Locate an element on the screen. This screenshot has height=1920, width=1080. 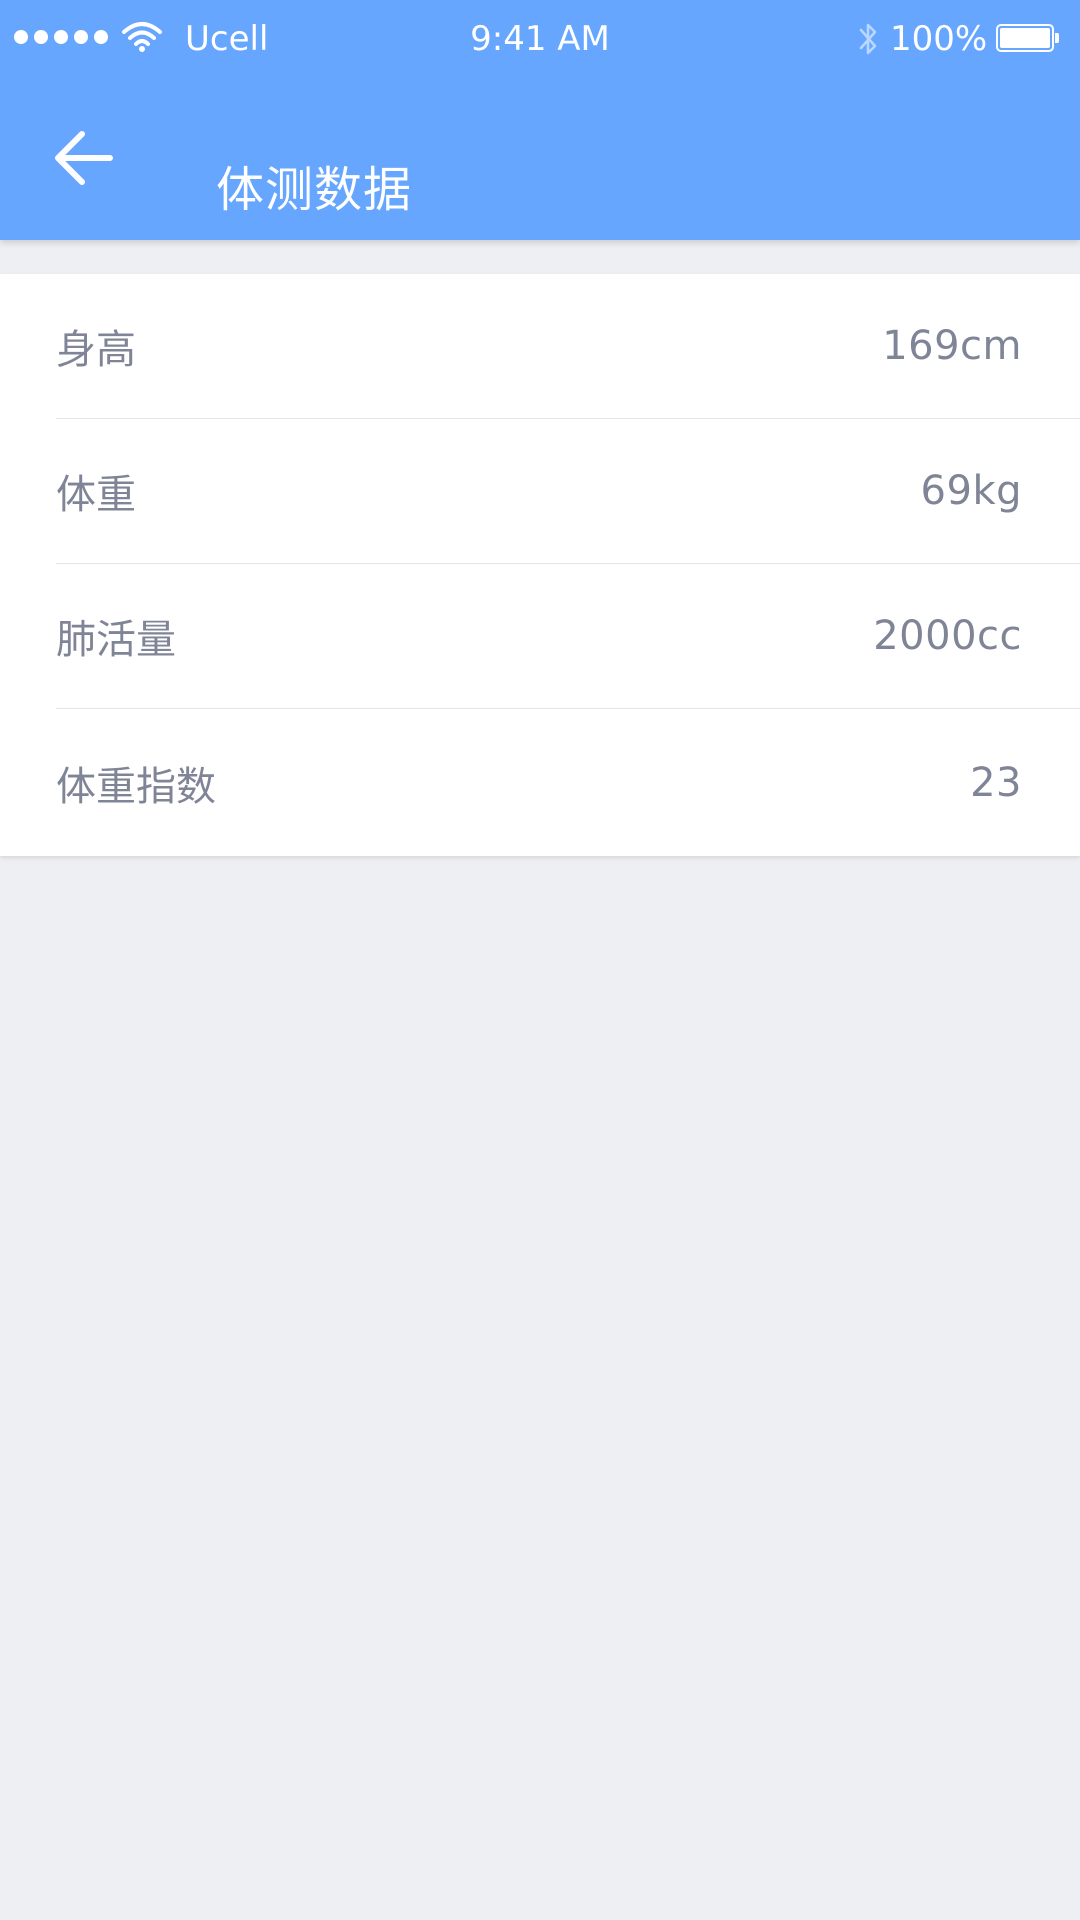
back-button is located at coordinates (84, 158).